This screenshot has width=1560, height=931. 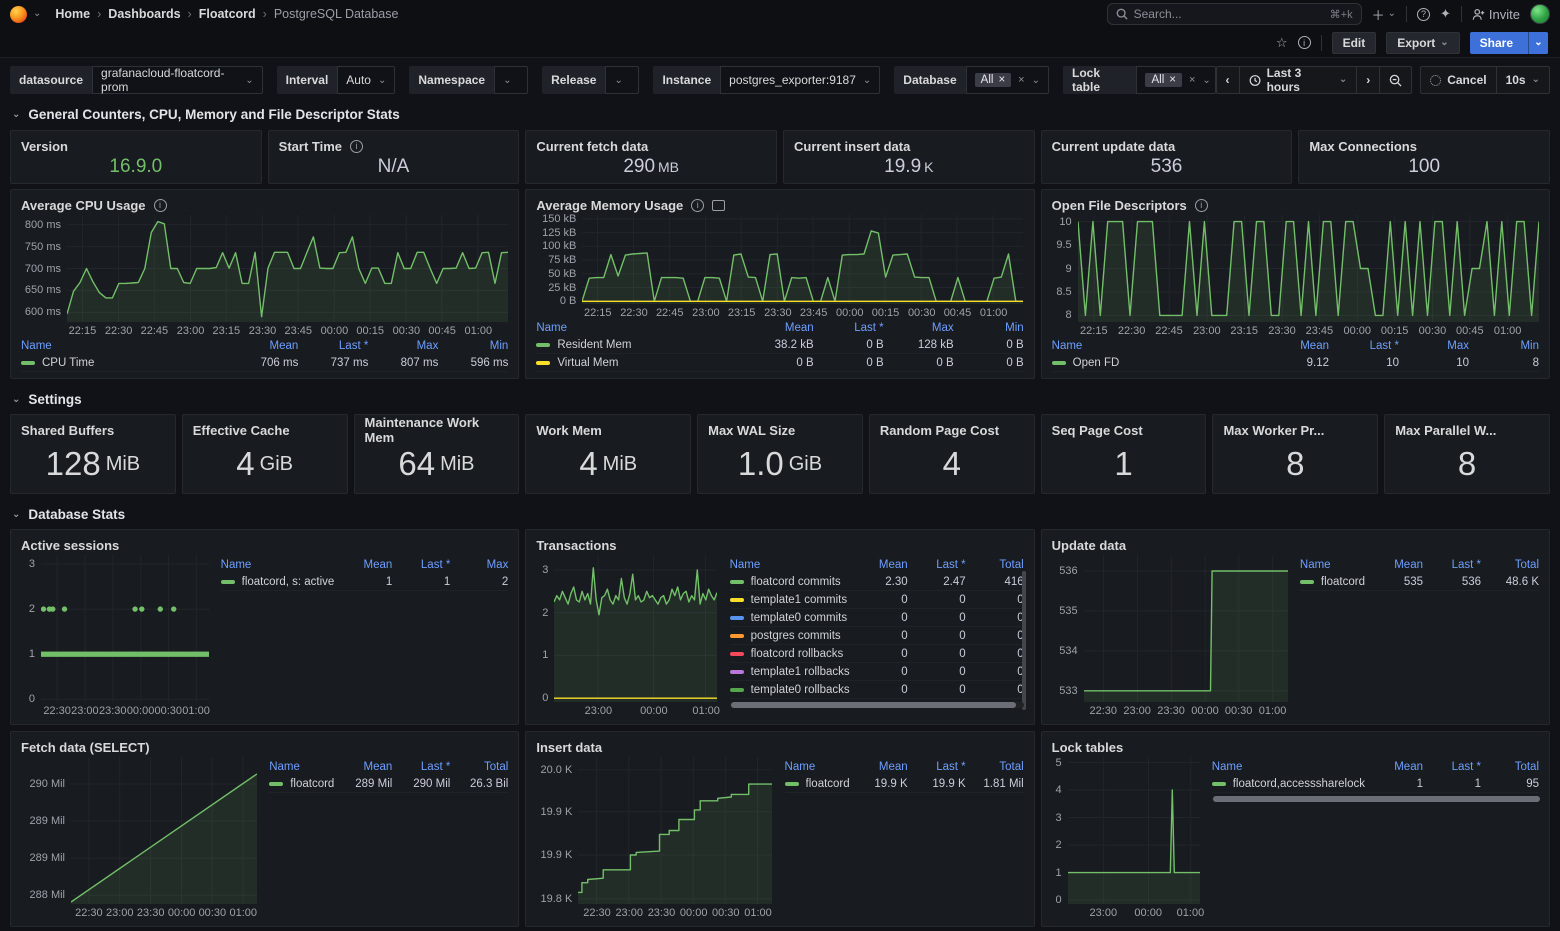 I want to click on breadcrumb-item-dashboards: Dashboards, so click(x=144, y=14).